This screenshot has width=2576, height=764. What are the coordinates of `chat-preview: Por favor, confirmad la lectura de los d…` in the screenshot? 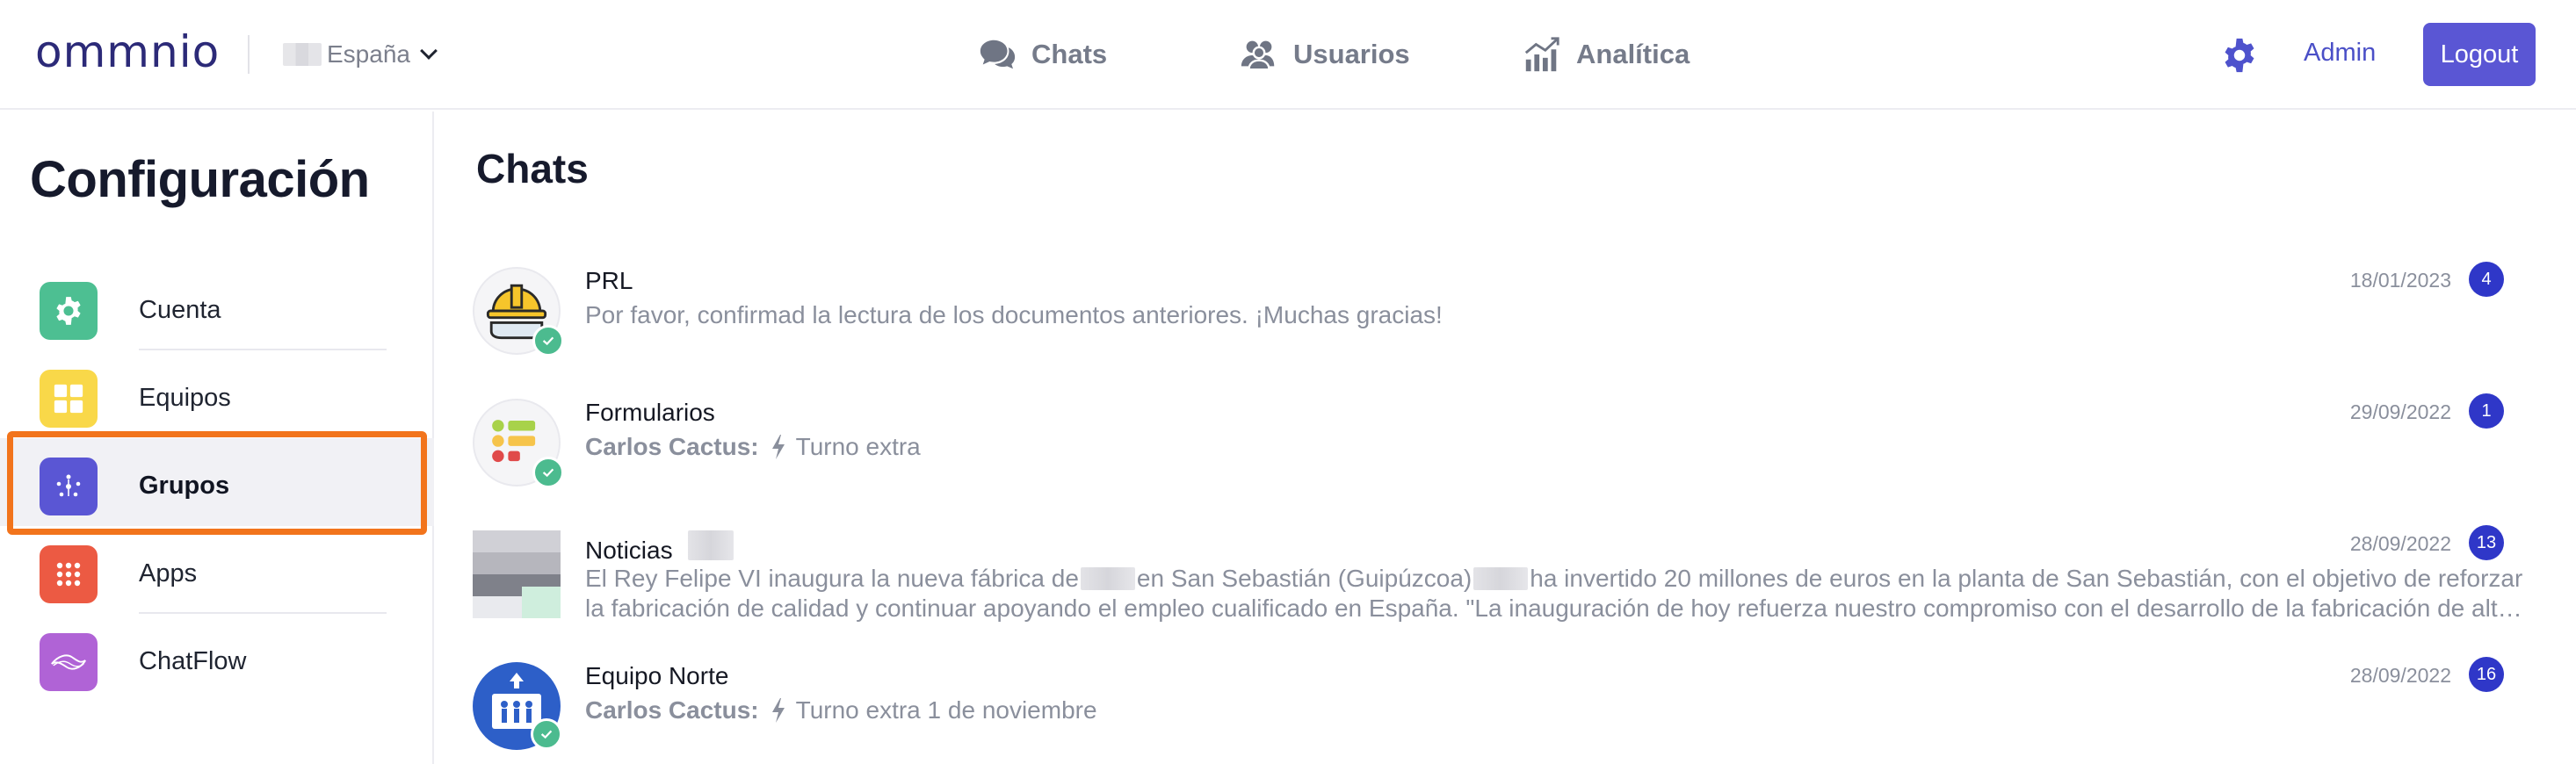 It's located at (1014, 314).